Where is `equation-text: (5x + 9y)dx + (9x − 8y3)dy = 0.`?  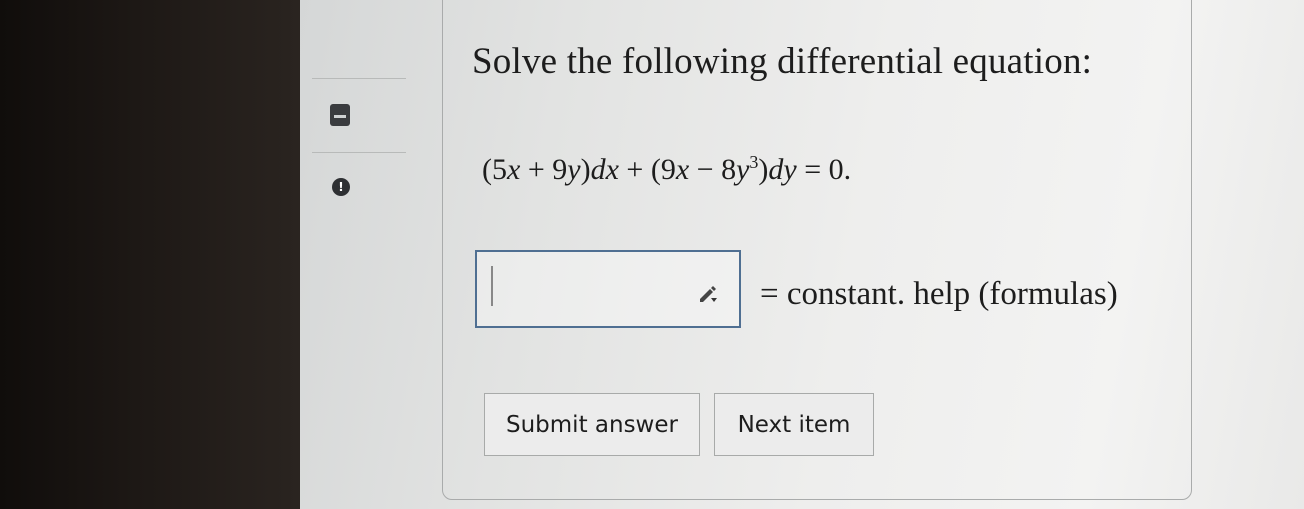 equation-text: (5x + 9y)dx + (9x − 8y3)dy = 0. is located at coordinates (667, 169).